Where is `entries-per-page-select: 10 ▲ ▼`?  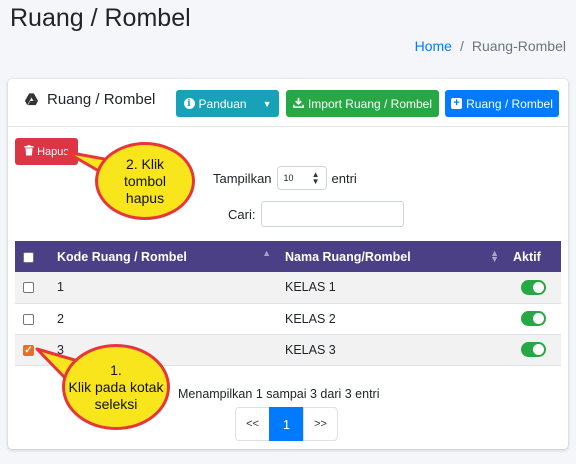 entries-per-page-select: 10 ▲ ▼ is located at coordinates (301, 178).